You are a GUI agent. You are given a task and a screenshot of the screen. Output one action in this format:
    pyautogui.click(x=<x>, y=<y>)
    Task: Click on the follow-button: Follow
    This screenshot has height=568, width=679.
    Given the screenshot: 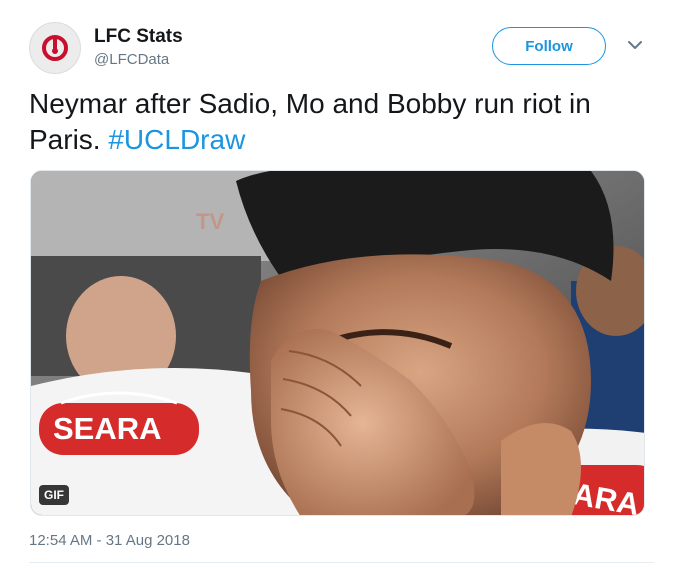 What is the action you would take?
    pyautogui.click(x=549, y=46)
    